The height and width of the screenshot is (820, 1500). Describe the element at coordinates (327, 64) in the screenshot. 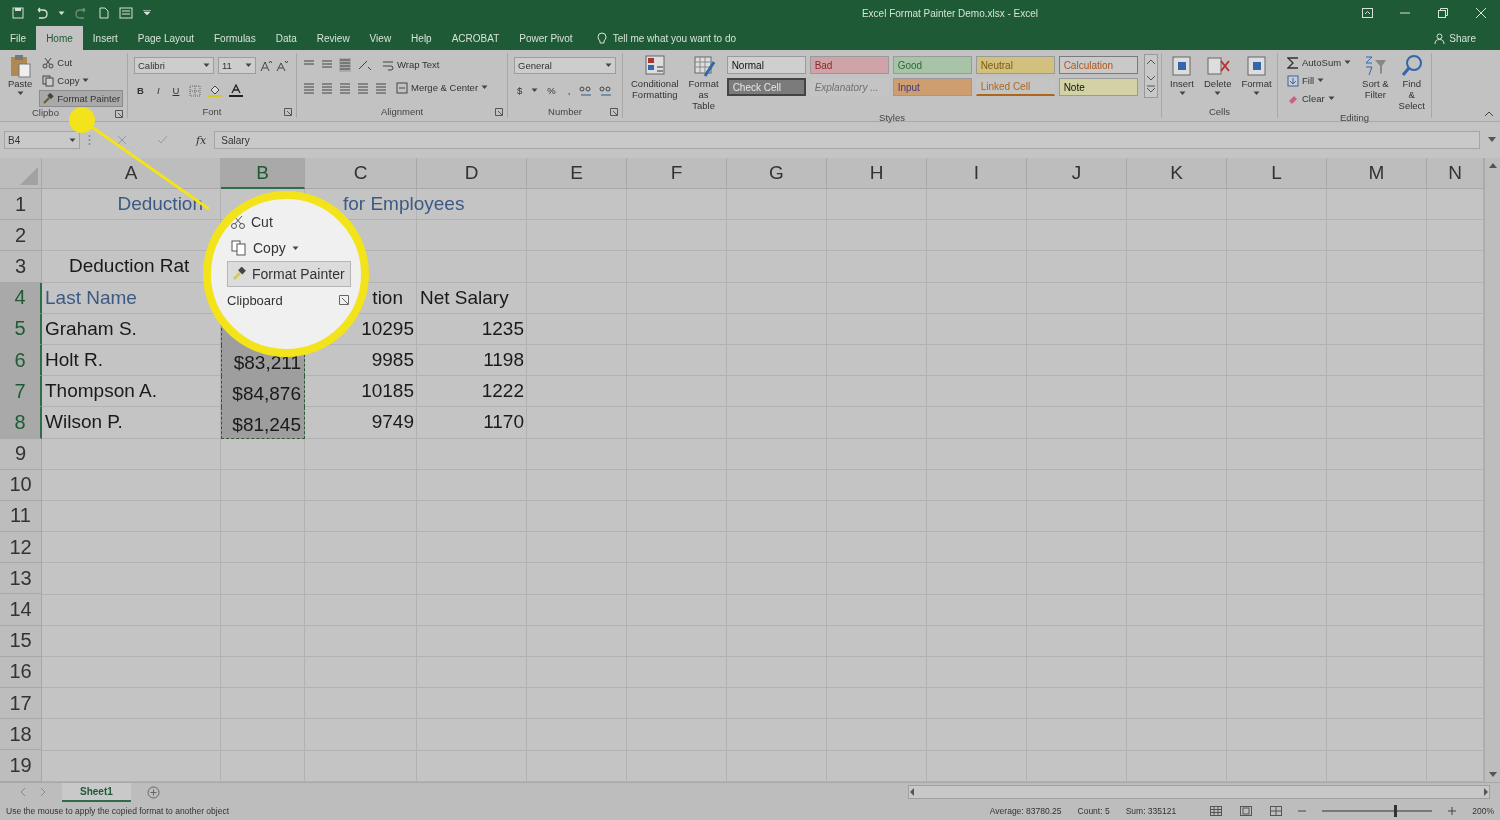

I see `align-middle-icon` at that location.